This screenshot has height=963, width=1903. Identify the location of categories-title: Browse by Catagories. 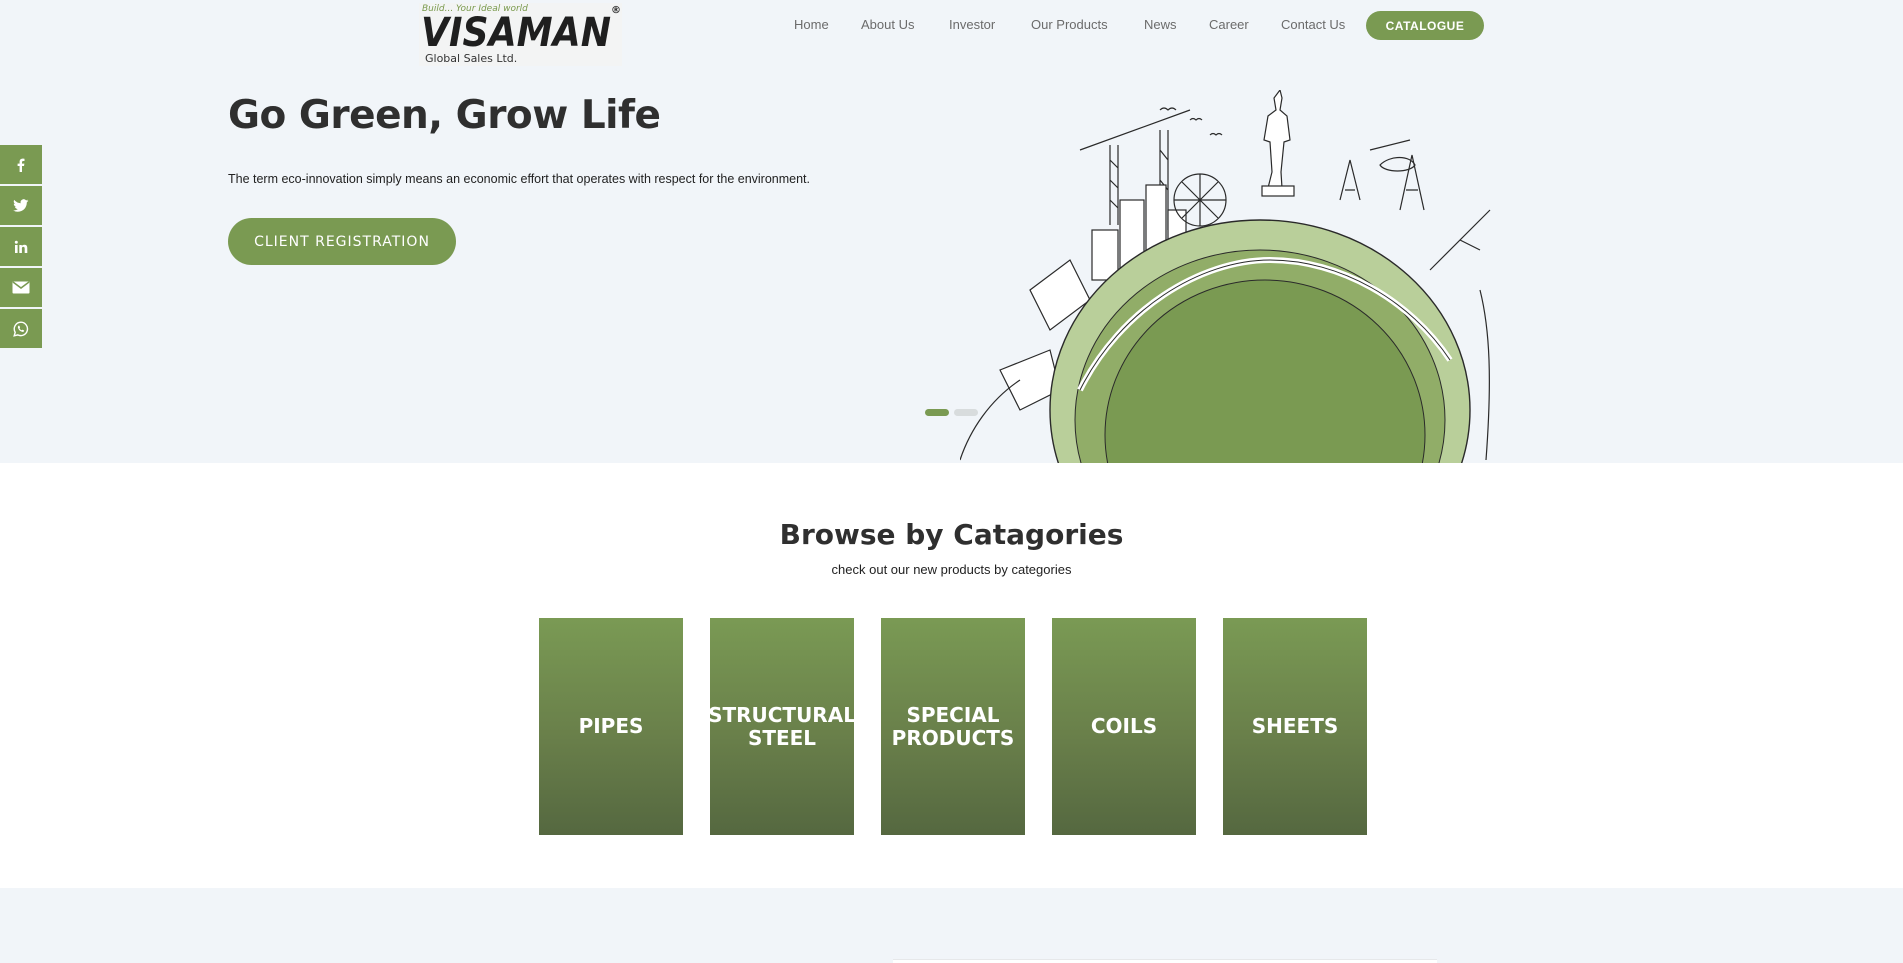
(951, 534).